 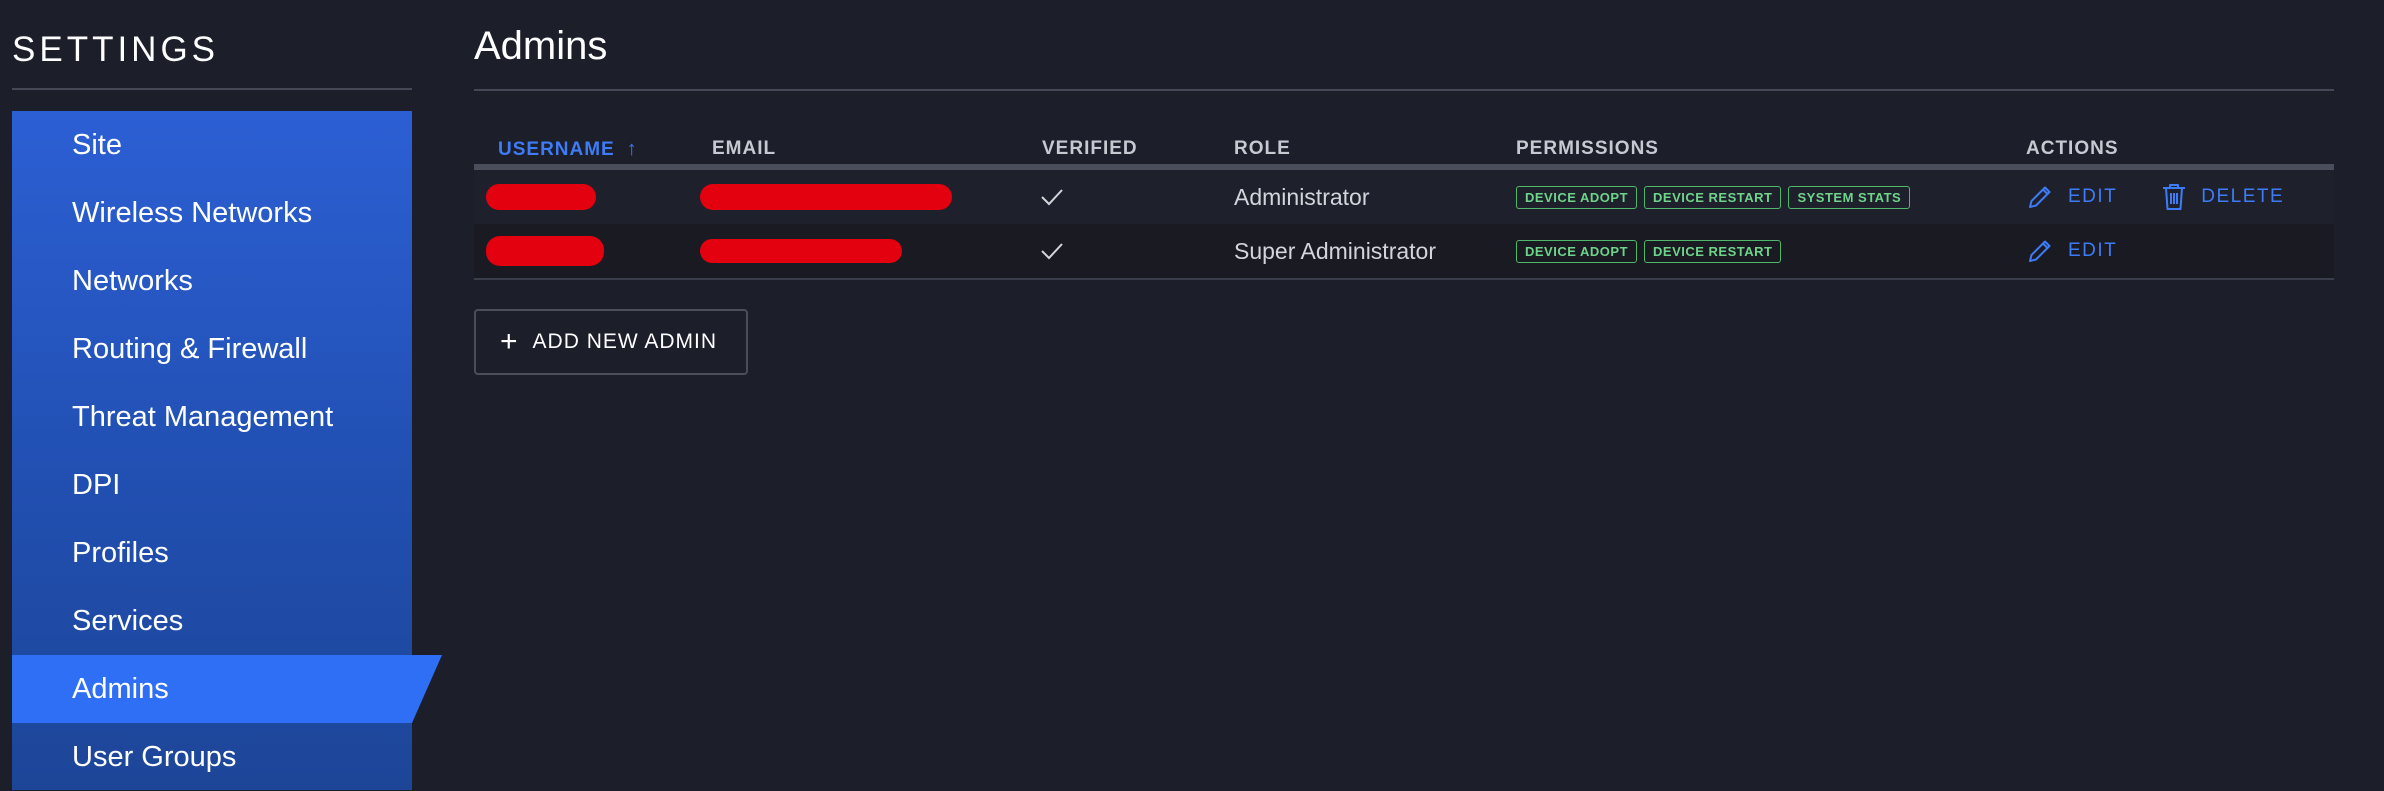 I want to click on title-divider, so click(x=1404, y=90).